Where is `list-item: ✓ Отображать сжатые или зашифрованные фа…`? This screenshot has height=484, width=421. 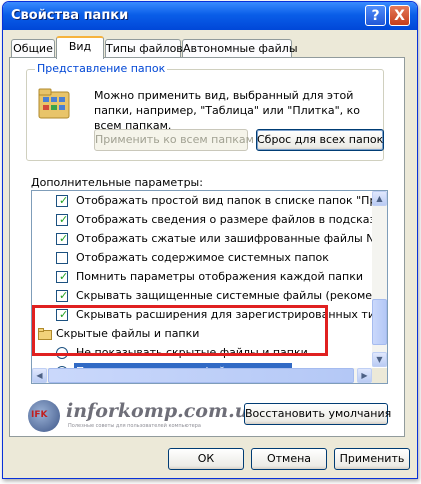
list-item: ✓ Отображать сжатые или зашифрованные фа… is located at coordinates (209, 239).